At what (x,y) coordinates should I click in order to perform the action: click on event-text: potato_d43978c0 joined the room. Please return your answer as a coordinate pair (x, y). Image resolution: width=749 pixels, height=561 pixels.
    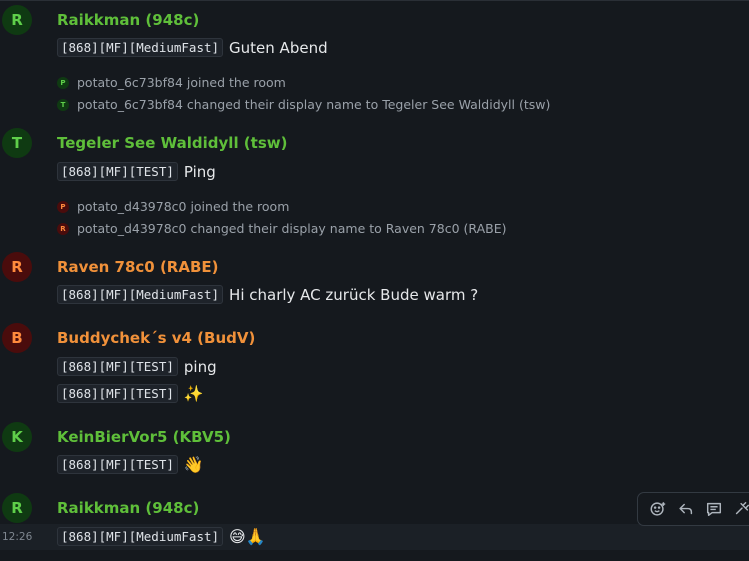
    Looking at the image, I should click on (183, 206).